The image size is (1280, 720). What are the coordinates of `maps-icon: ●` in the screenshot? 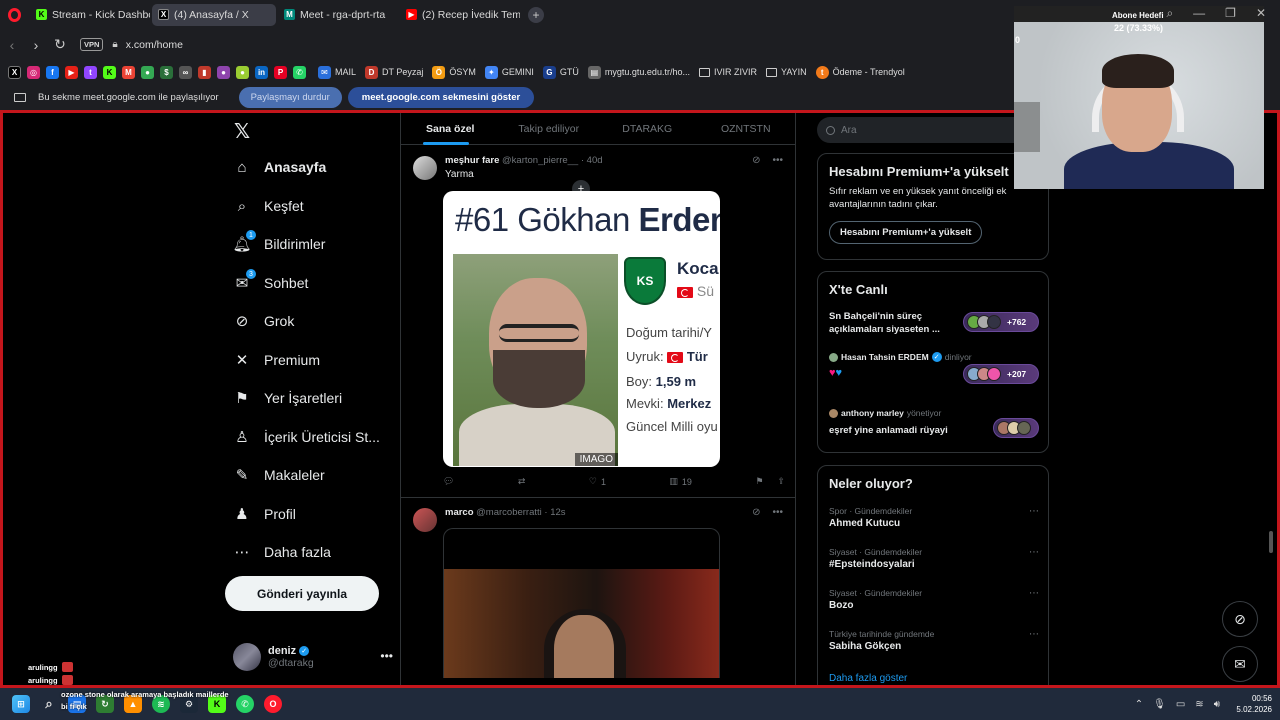 It's located at (147, 72).